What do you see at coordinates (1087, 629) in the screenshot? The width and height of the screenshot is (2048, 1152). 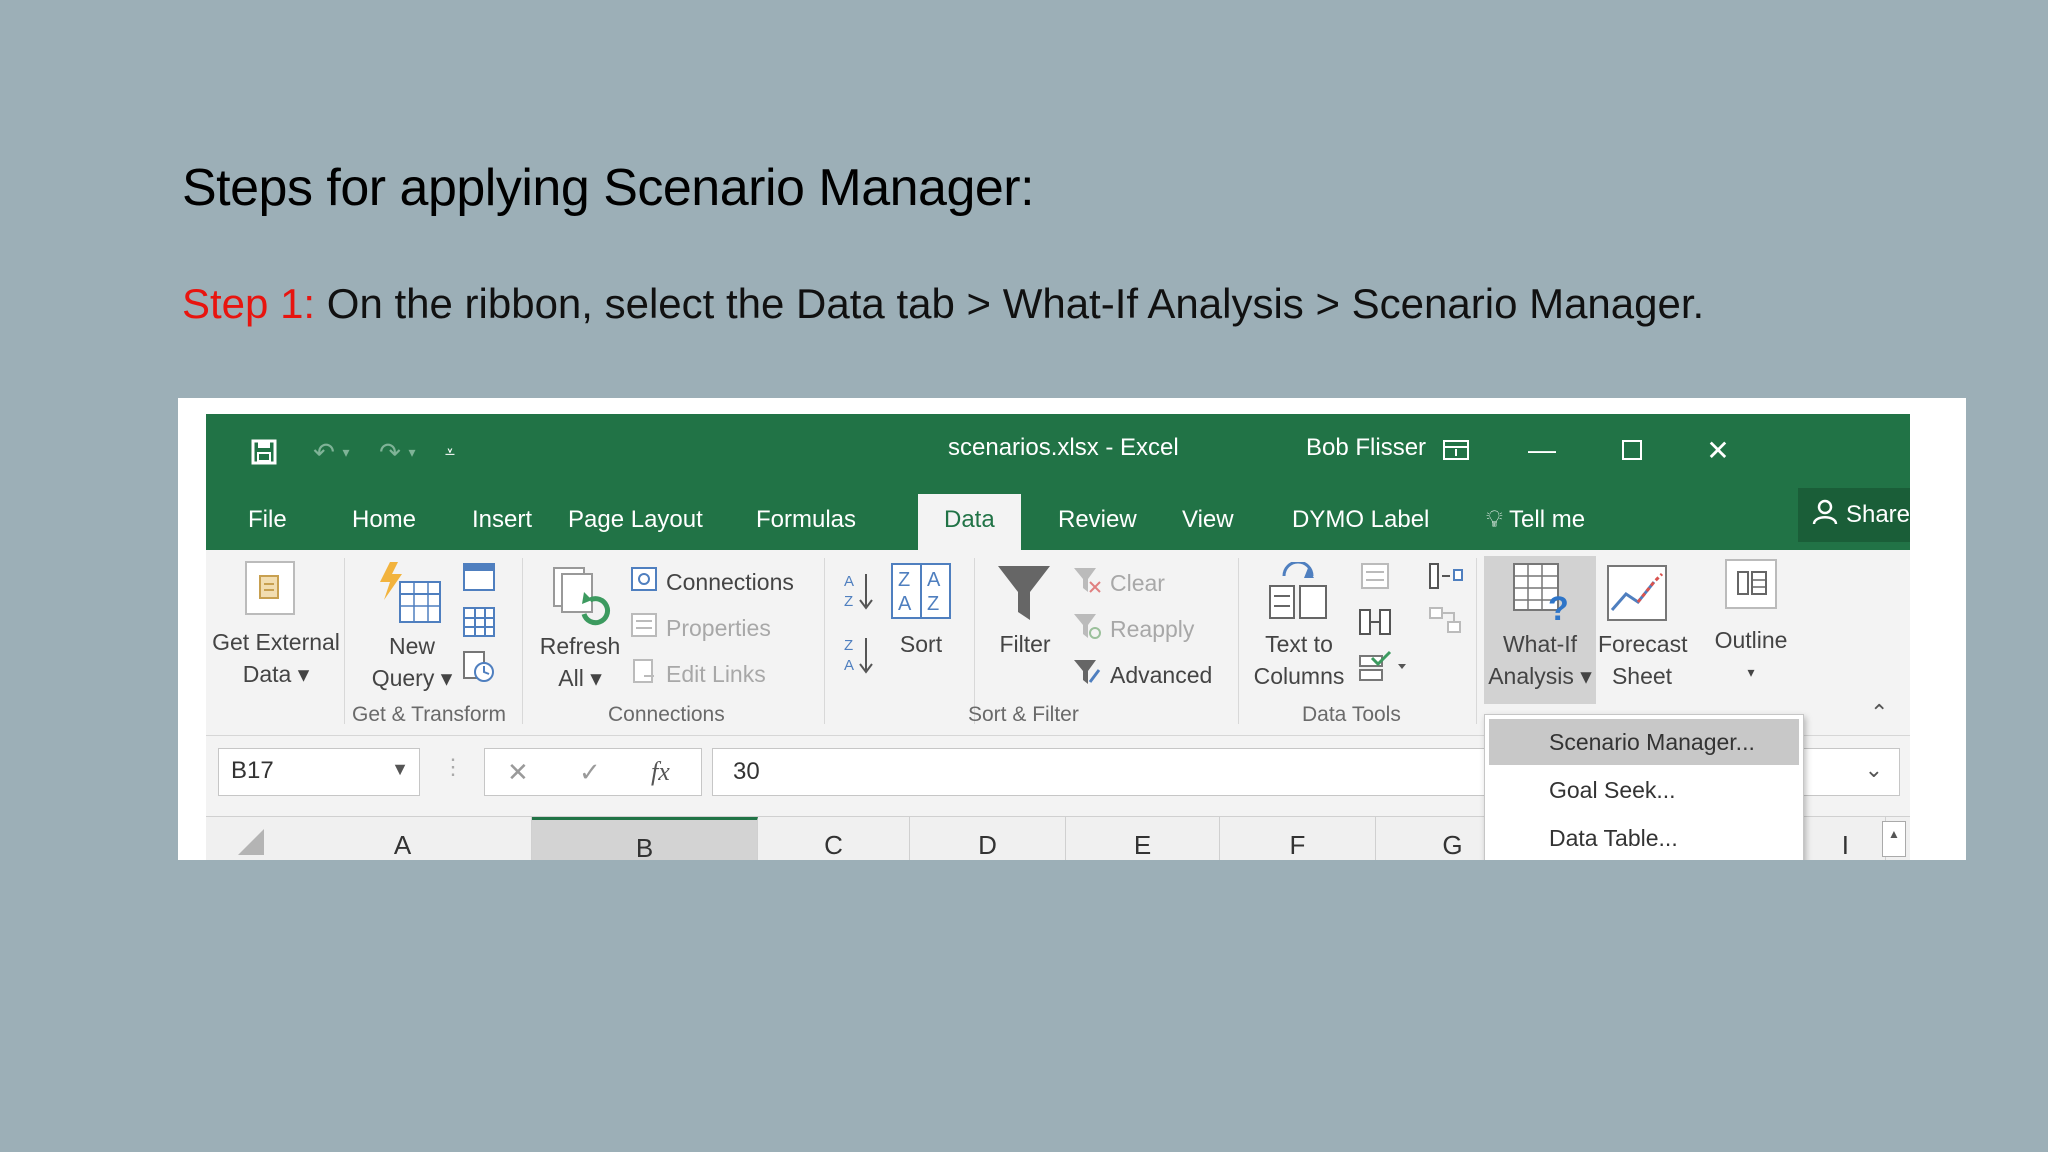 I see `reapply-icon` at bounding box center [1087, 629].